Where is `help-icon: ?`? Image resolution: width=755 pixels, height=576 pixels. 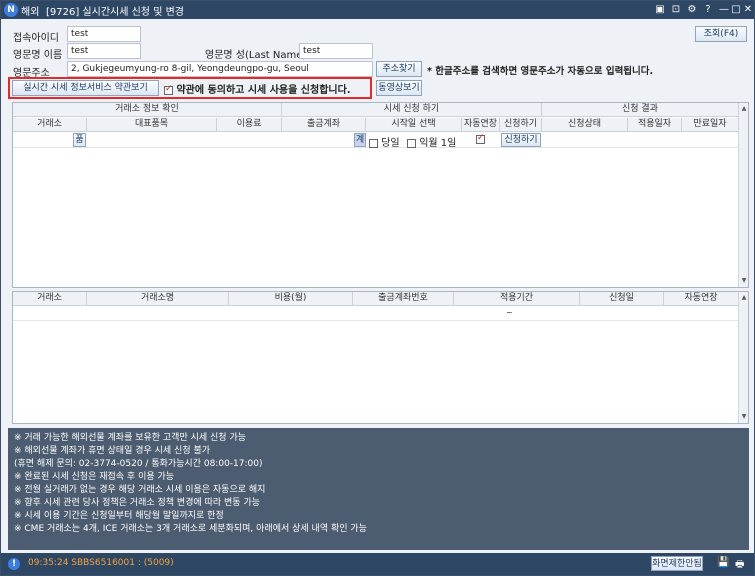
help-icon: ? is located at coordinates (708, 10).